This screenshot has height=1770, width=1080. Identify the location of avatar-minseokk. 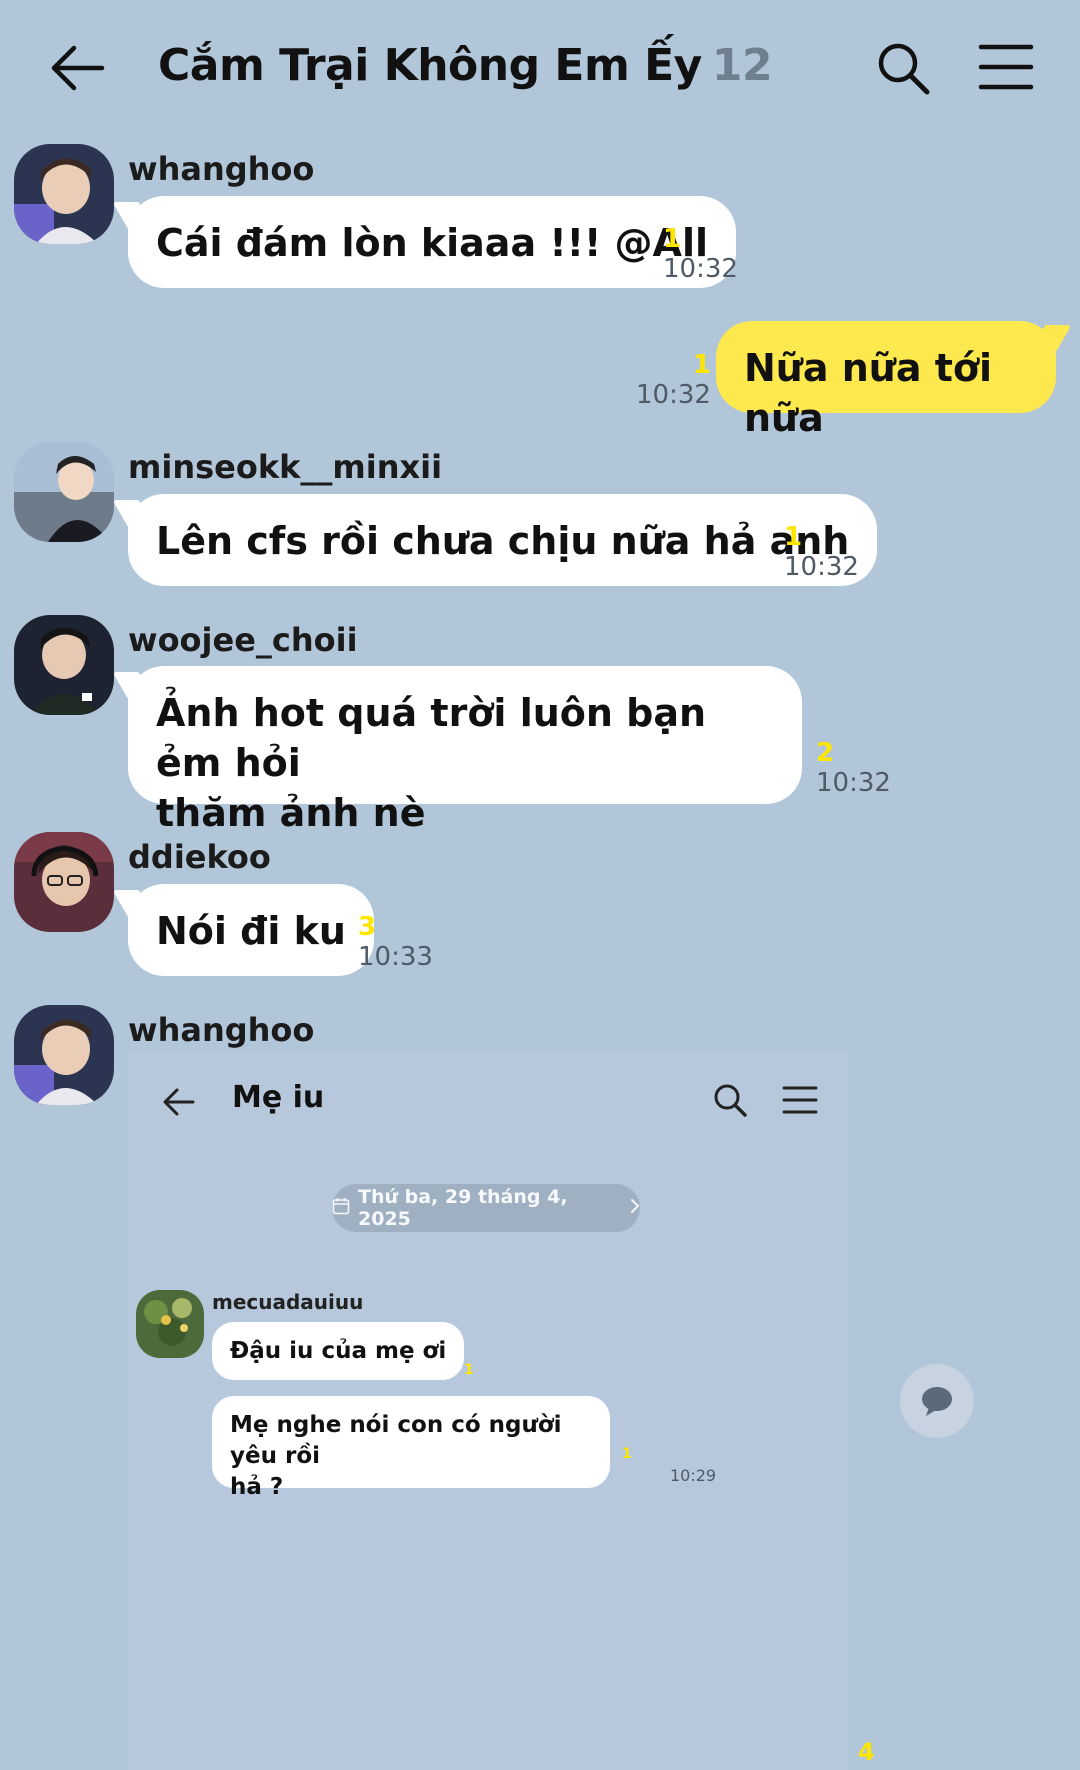
(64, 492).